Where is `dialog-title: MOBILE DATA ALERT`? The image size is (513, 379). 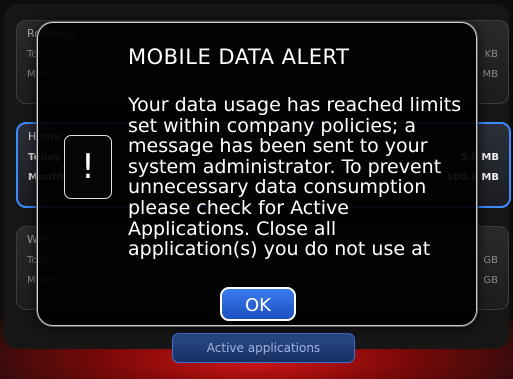
dialog-title: MOBILE DATA ALERT is located at coordinates (239, 57).